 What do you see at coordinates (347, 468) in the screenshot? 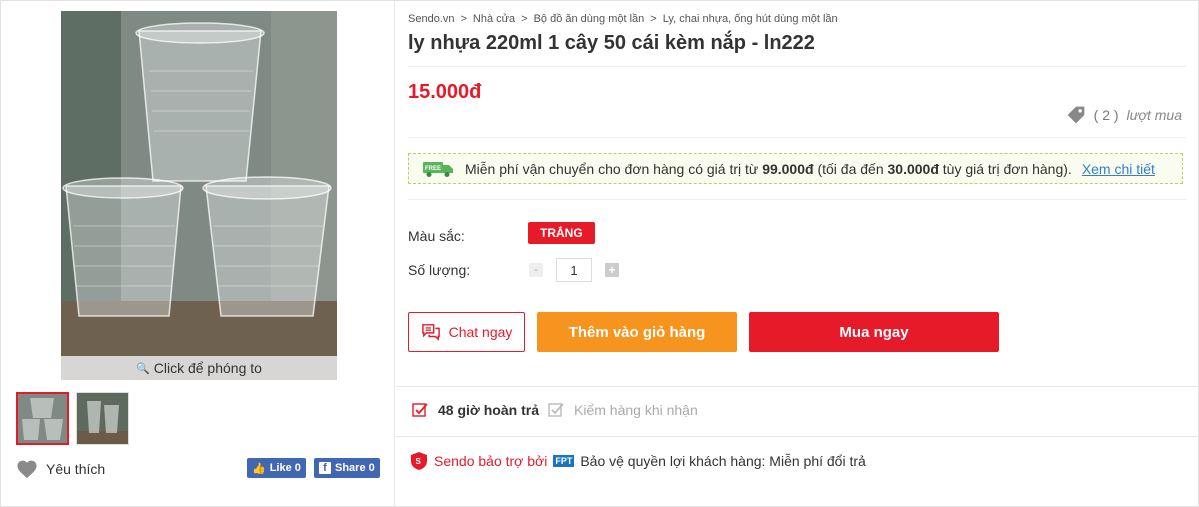
I see `facebook-share-button: f Share 0` at bounding box center [347, 468].